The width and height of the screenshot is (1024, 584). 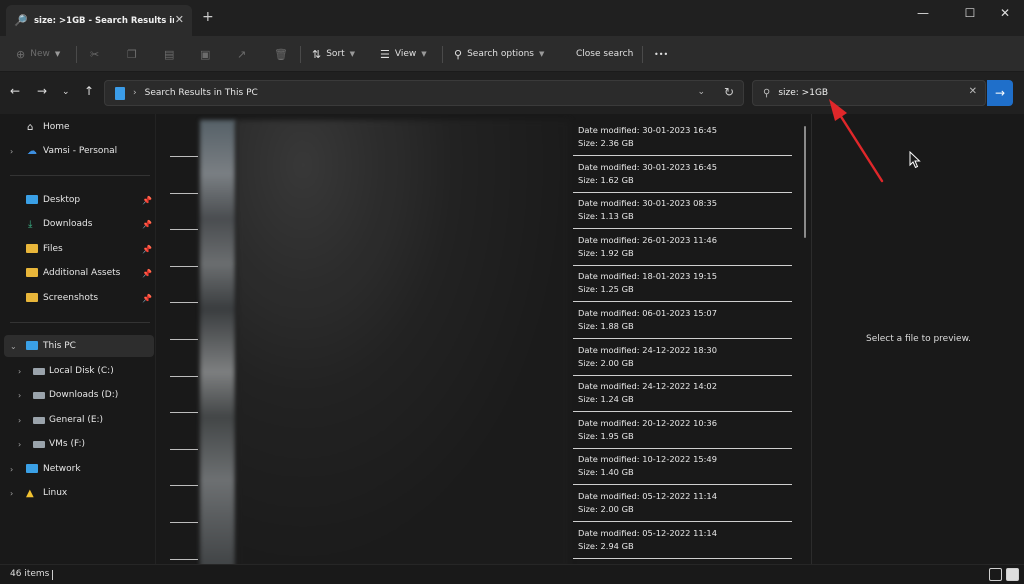 What do you see at coordinates (99, 20) in the screenshot?
I see `tab-search-results: 🔎 size: >1GB - Search Results in ✕` at bounding box center [99, 20].